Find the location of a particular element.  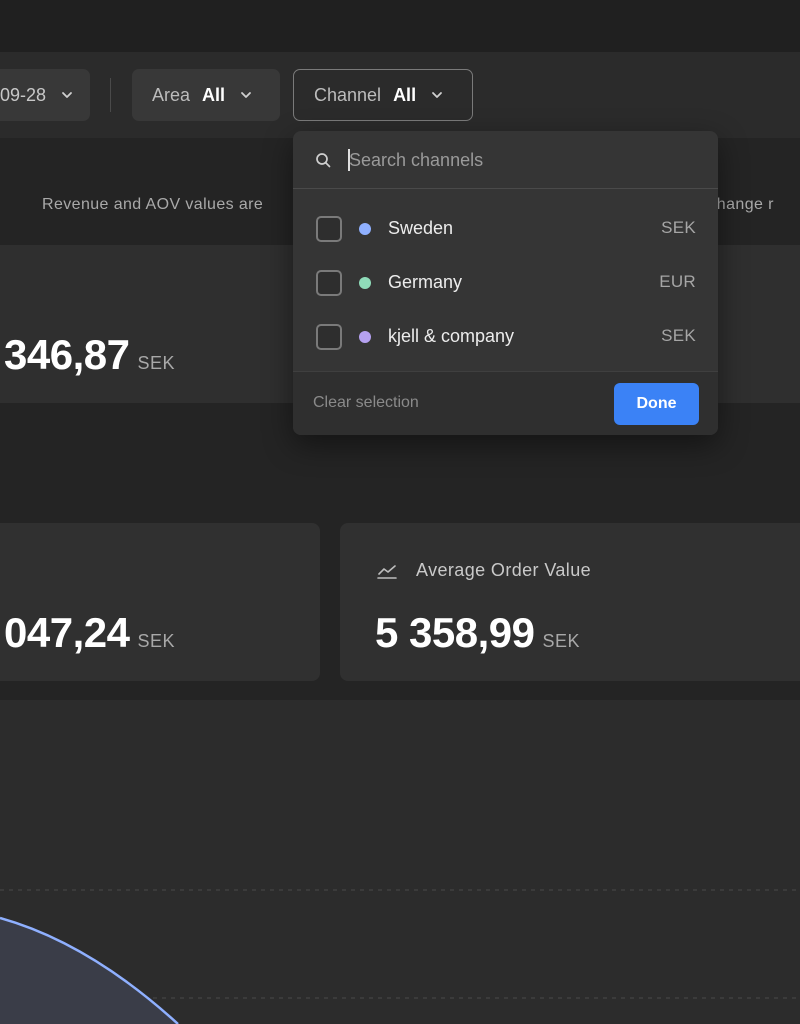

dropdown-footer: Clear selection Done is located at coordinates (505, 403).